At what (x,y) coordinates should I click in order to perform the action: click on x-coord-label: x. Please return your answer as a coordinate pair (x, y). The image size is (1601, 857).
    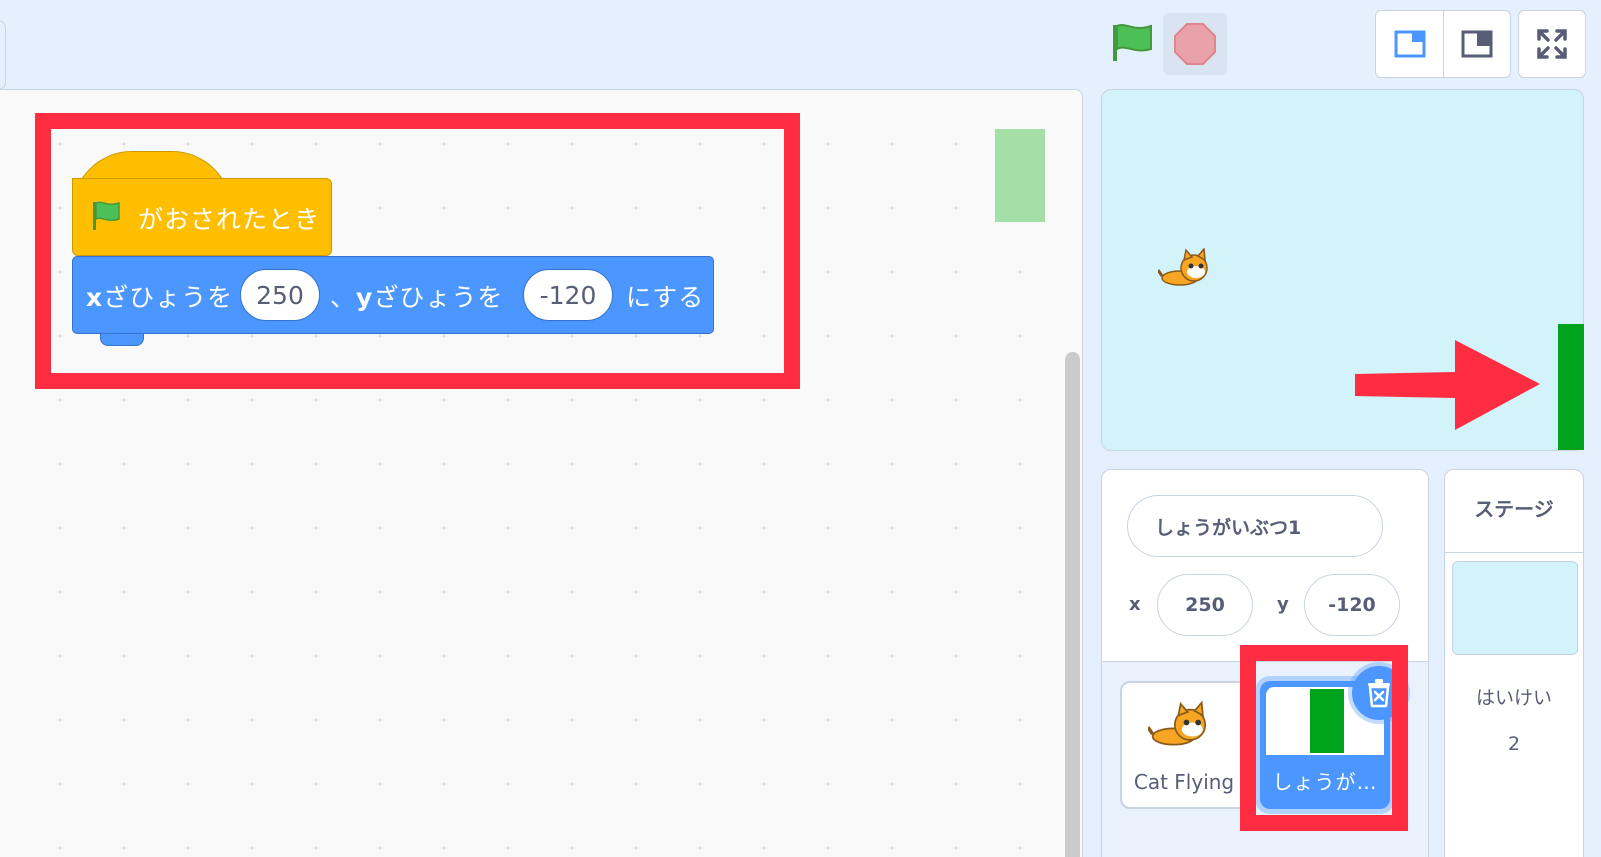
    Looking at the image, I should click on (1135, 604).